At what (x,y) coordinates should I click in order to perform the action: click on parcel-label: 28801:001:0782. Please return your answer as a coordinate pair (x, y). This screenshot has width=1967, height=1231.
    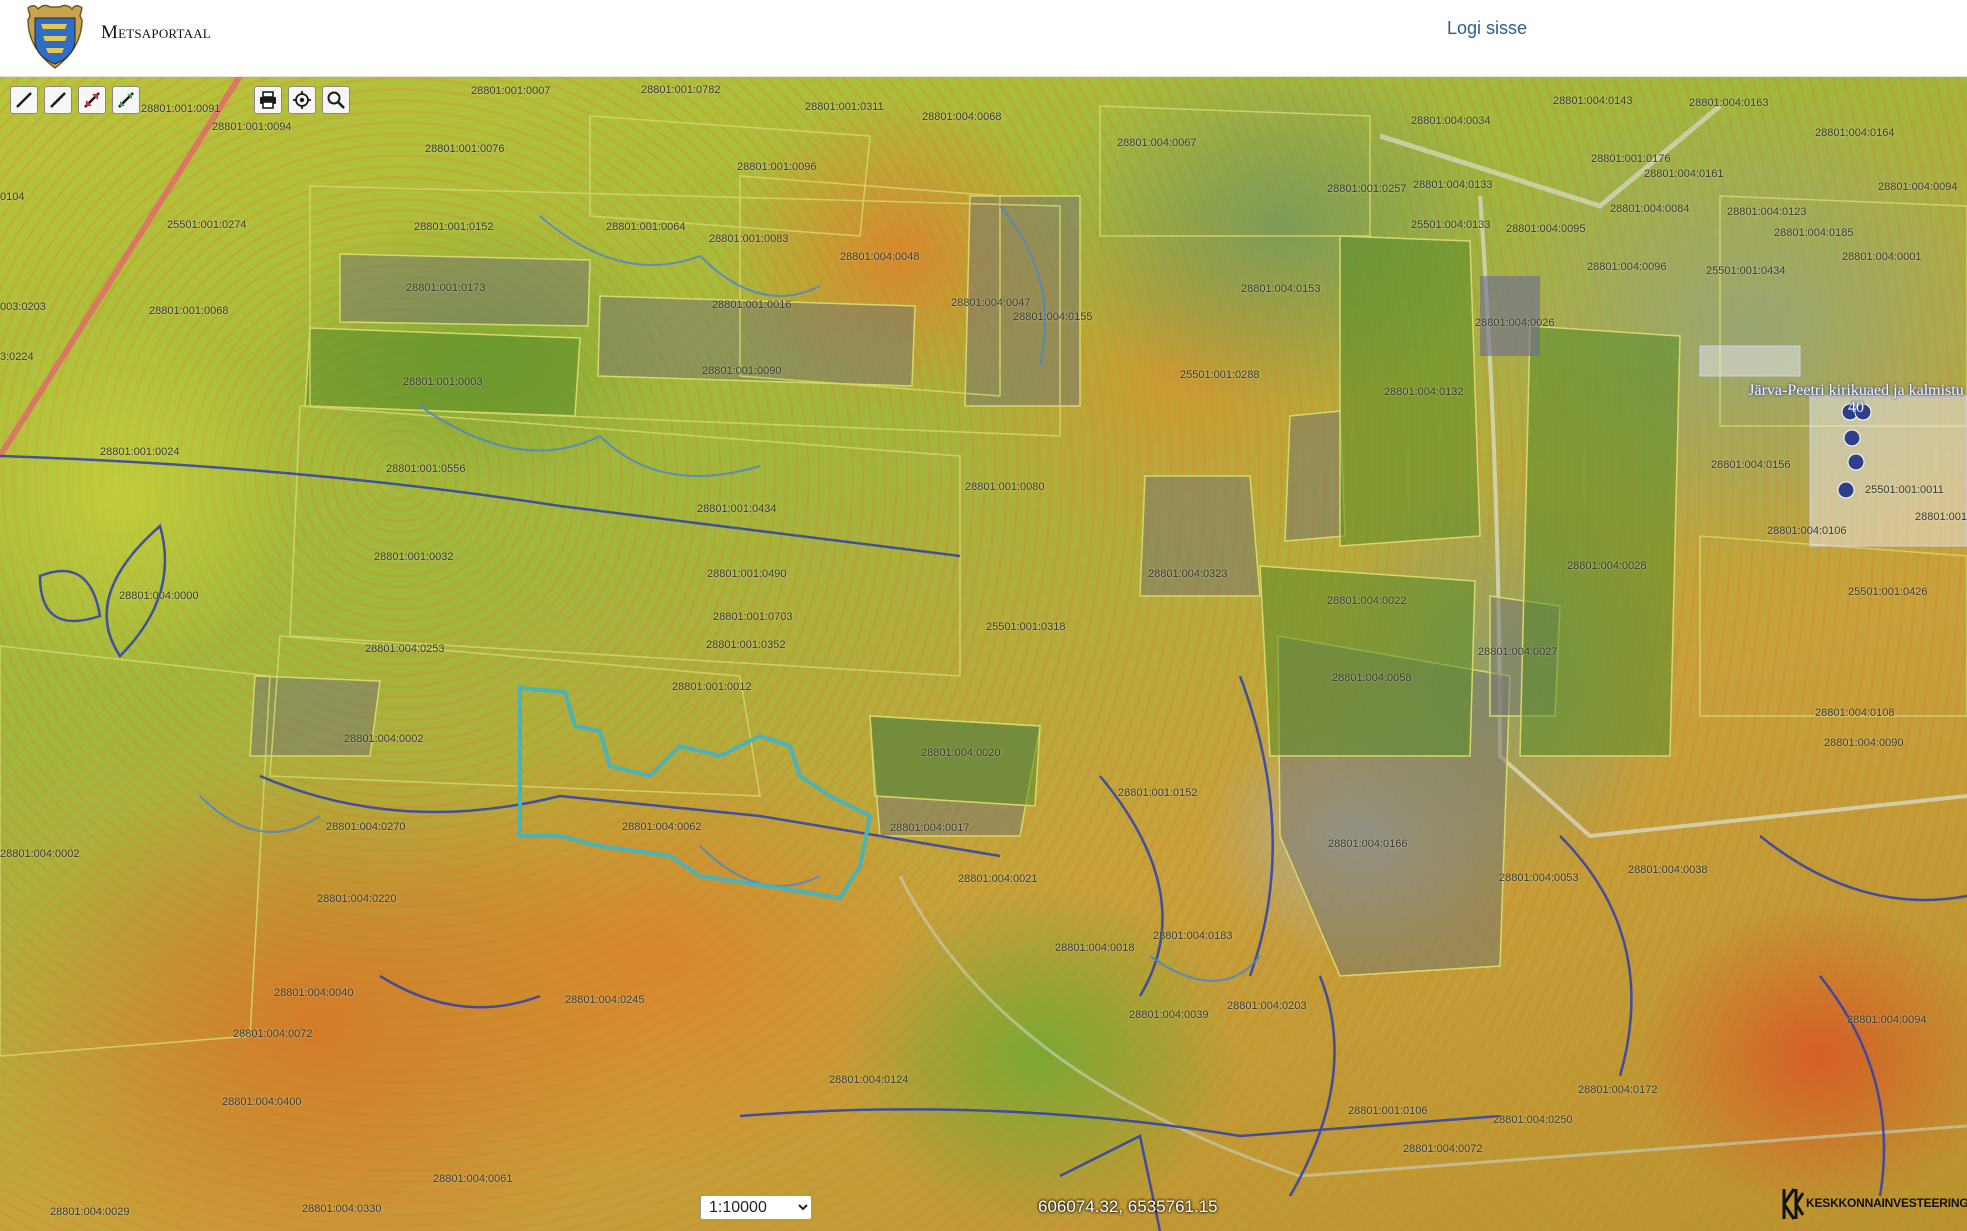
    Looking at the image, I should click on (681, 90).